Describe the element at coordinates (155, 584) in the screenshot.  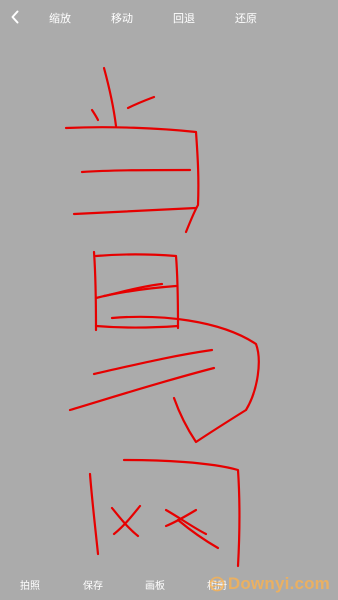
I see `board-button: 画板` at that location.